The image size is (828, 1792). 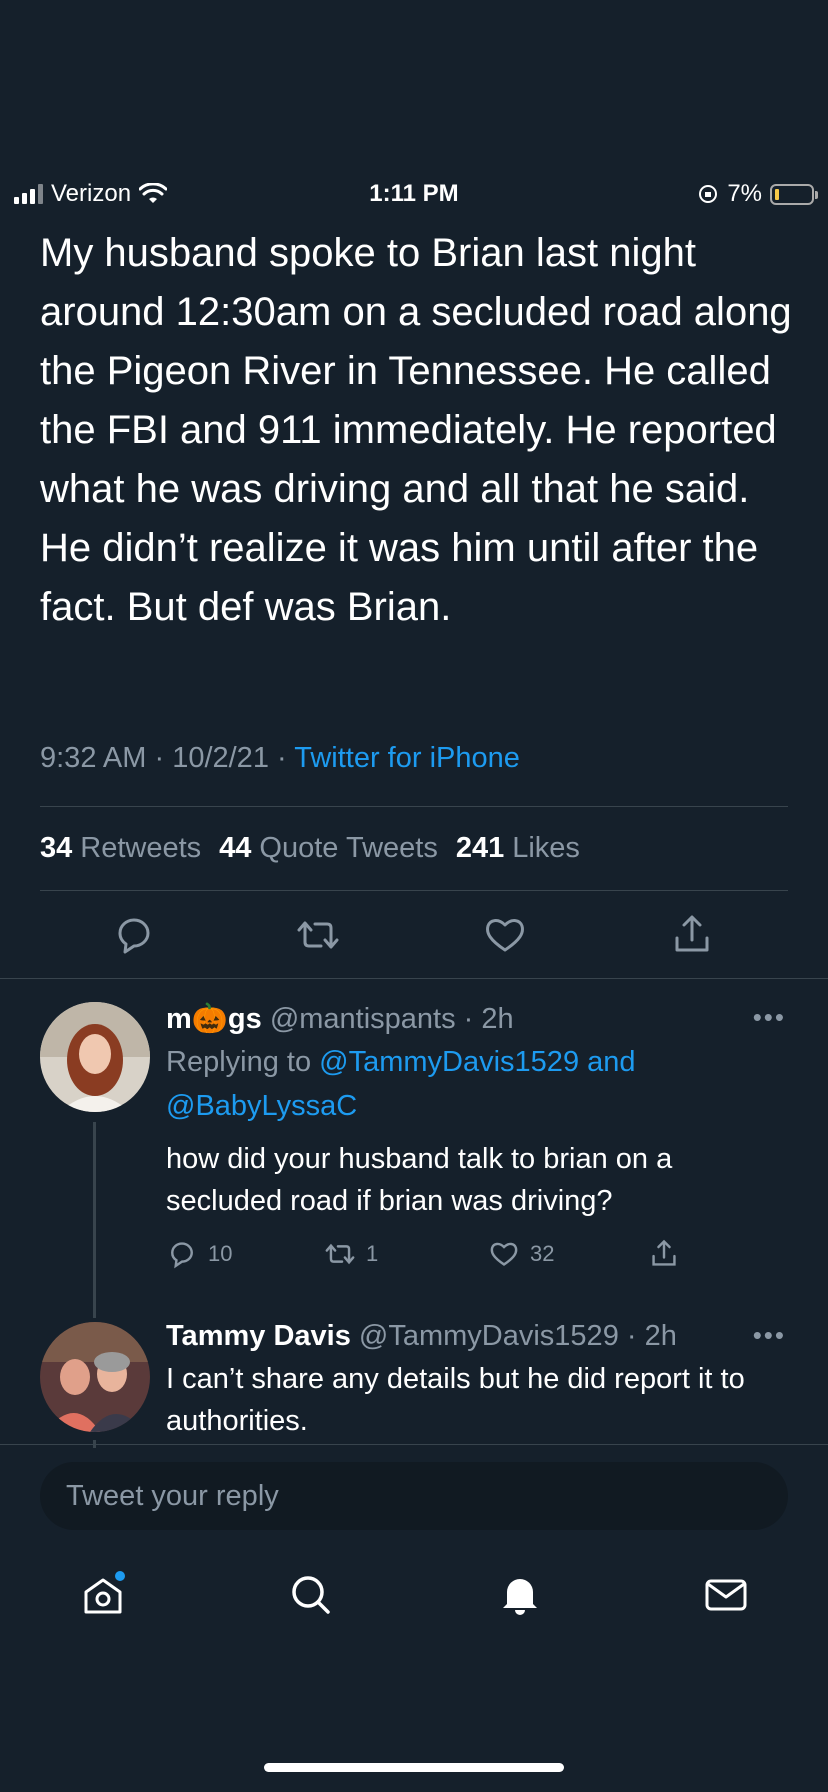 What do you see at coordinates (489, 1336) in the screenshot?
I see `handle: @TammyDavis1529` at bounding box center [489, 1336].